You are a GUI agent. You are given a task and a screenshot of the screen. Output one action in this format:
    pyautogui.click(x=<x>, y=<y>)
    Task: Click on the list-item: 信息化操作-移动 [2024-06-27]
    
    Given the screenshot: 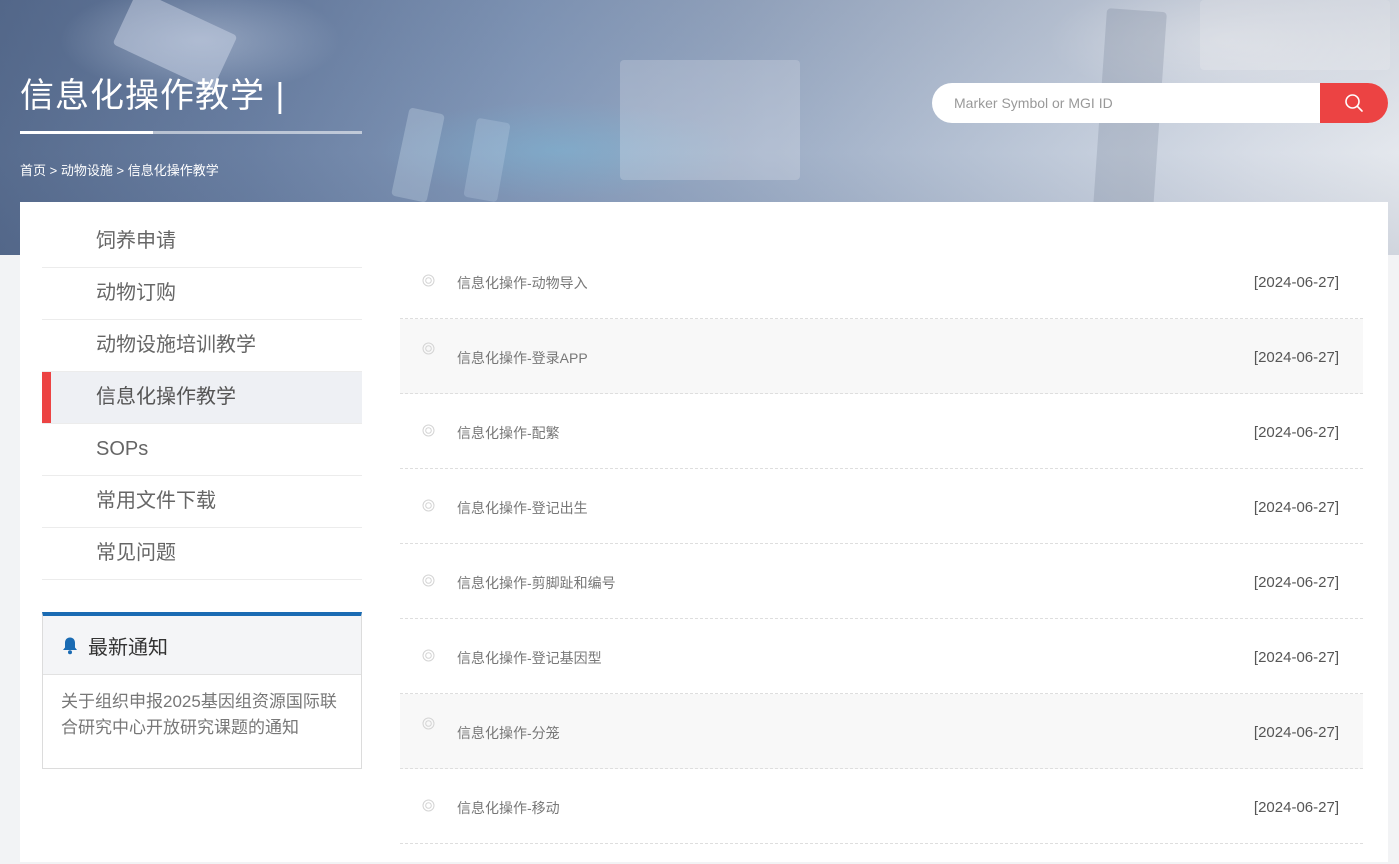 What is the action you would take?
    pyautogui.click(x=881, y=806)
    